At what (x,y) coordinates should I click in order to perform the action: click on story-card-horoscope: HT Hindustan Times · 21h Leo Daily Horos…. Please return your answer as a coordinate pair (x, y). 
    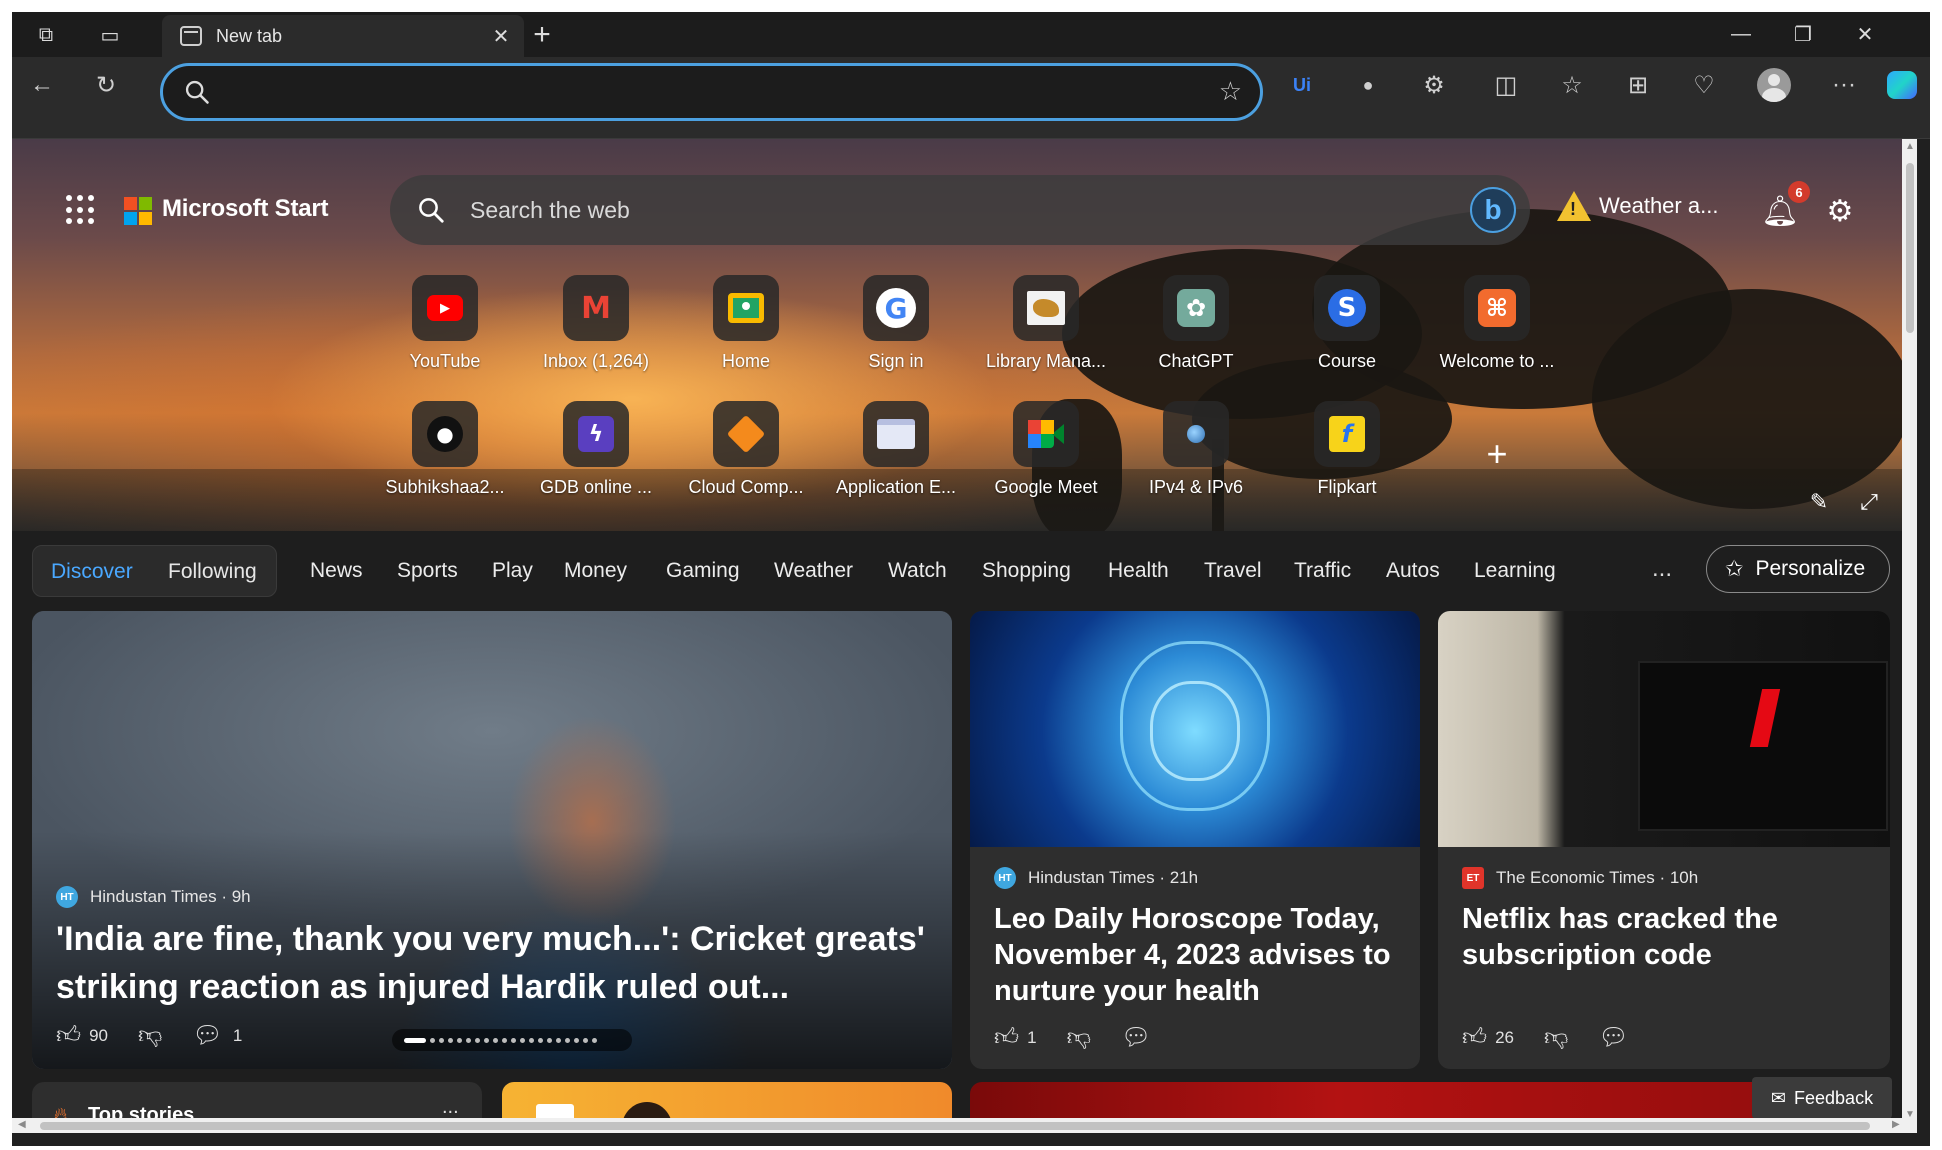
    Looking at the image, I should click on (1195, 840).